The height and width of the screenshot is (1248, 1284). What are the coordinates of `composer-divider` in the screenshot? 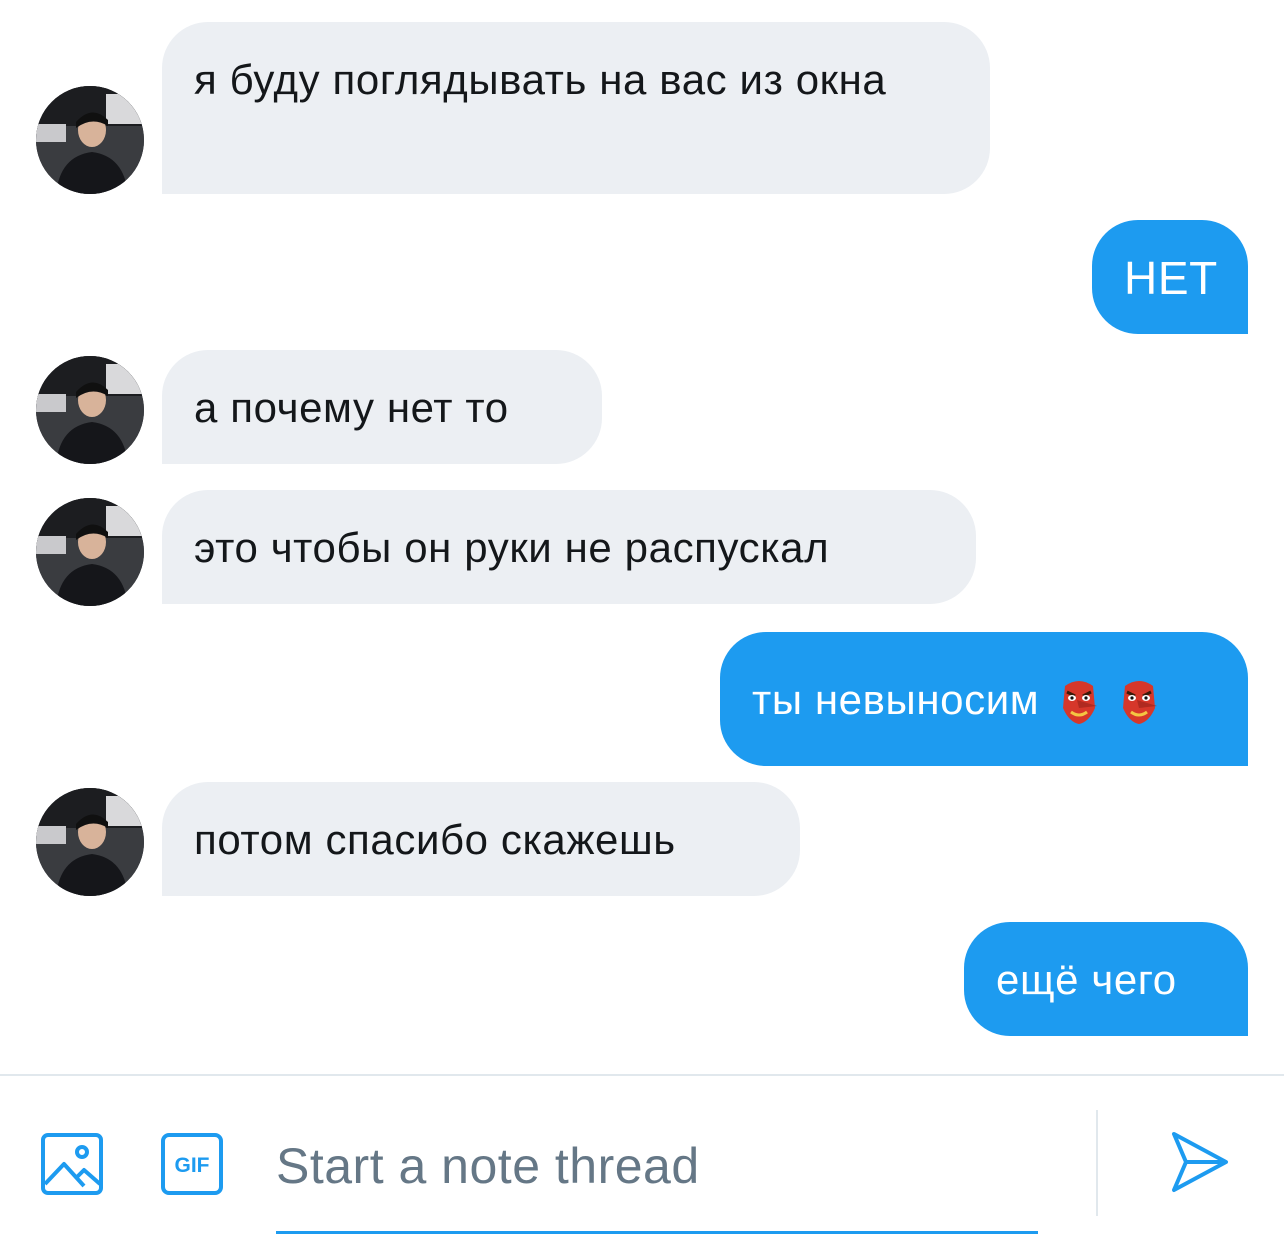 It's located at (1097, 1163).